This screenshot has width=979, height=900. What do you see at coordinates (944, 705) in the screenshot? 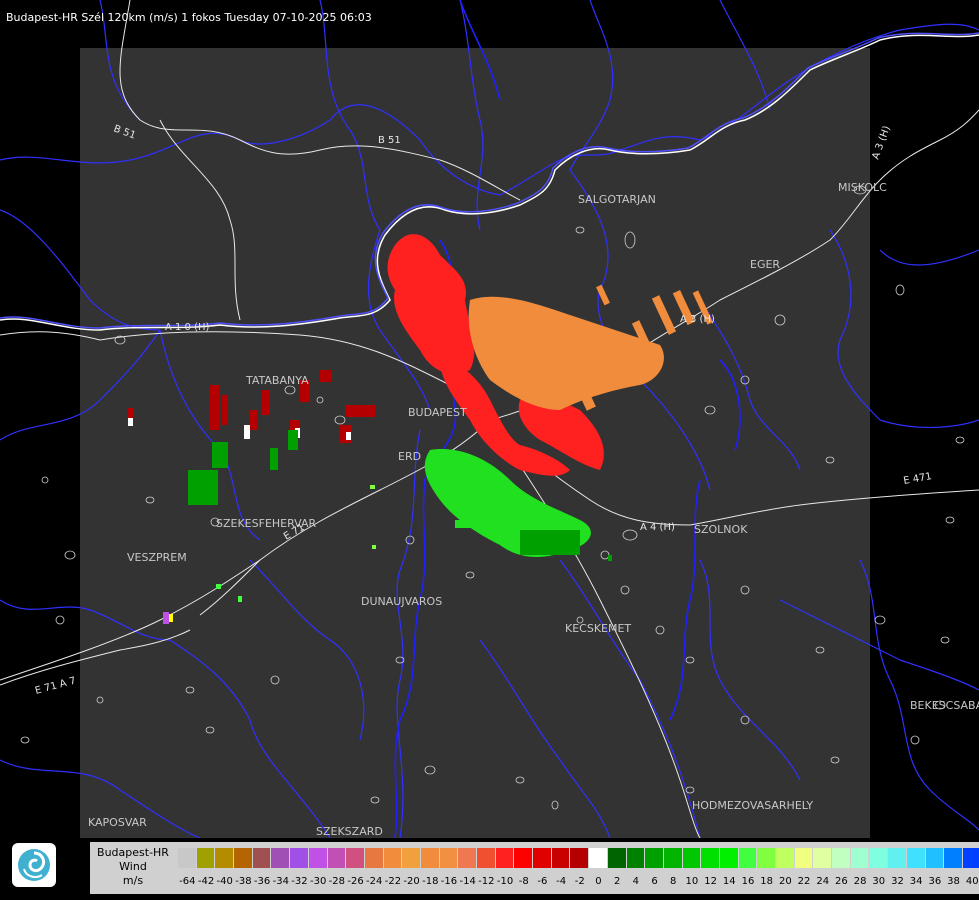
I see `city-bekescsaba: BEKESCSABA` at bounding box center [944, 705].